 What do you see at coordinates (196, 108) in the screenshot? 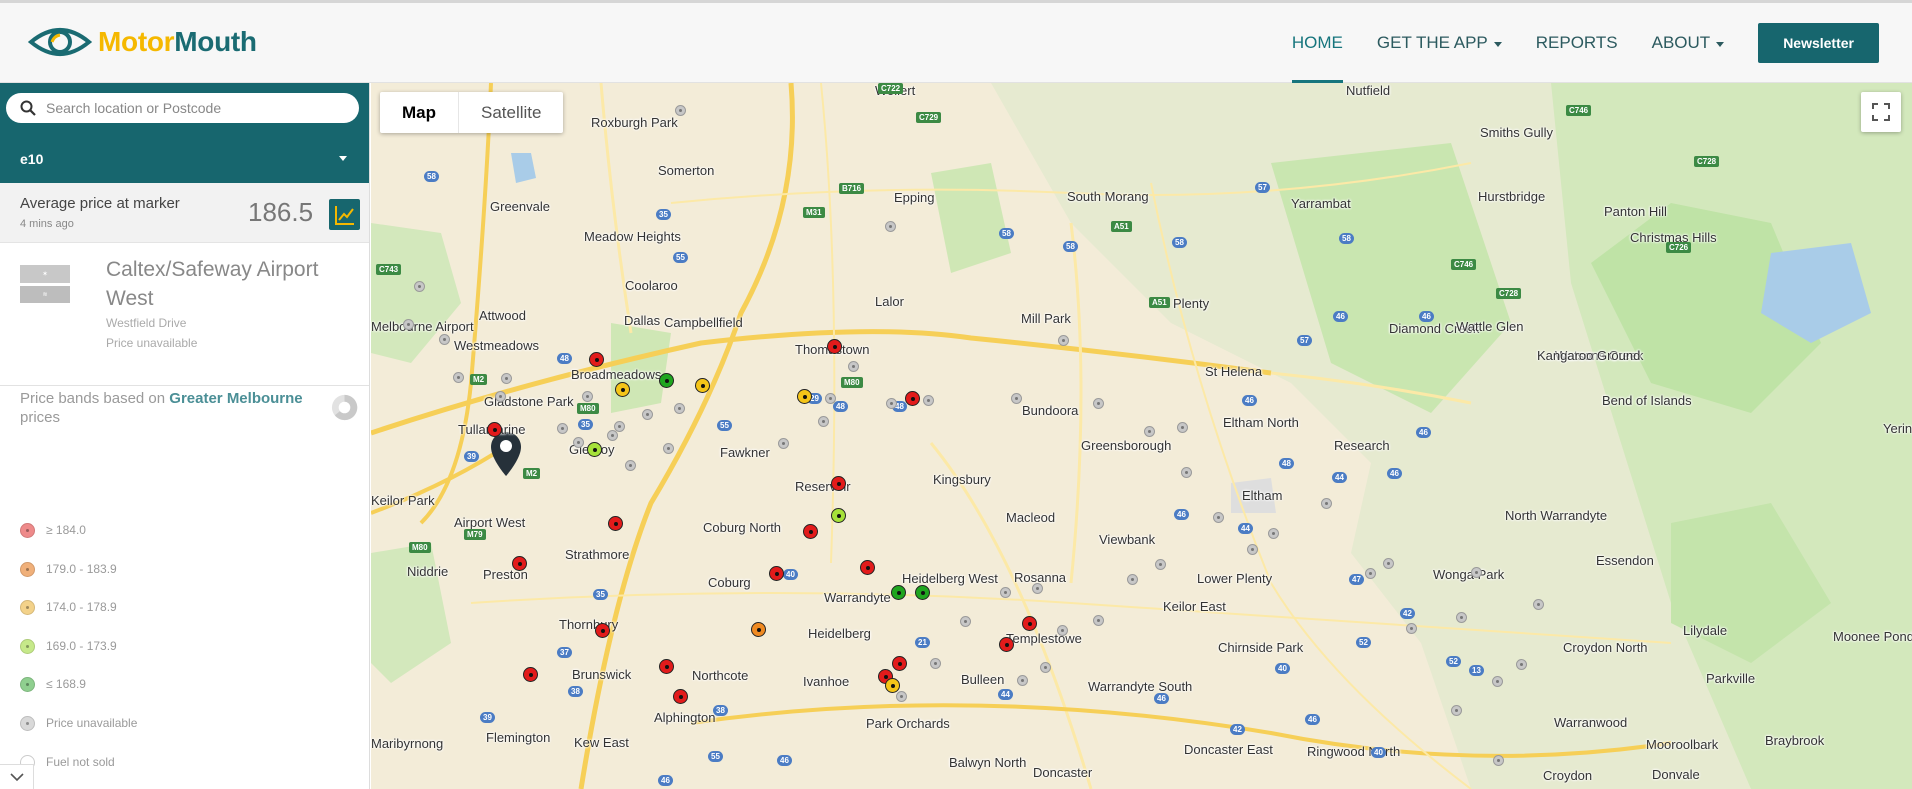
I see `search-input` at bounding box center [196, 108].